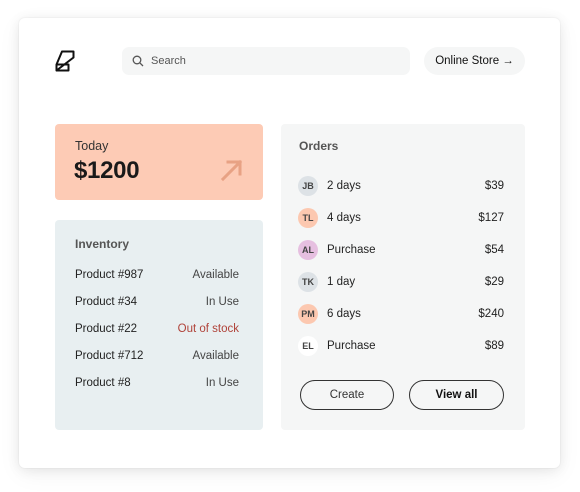  I want to click on view-all-button-label: View all, so click(456, 395).